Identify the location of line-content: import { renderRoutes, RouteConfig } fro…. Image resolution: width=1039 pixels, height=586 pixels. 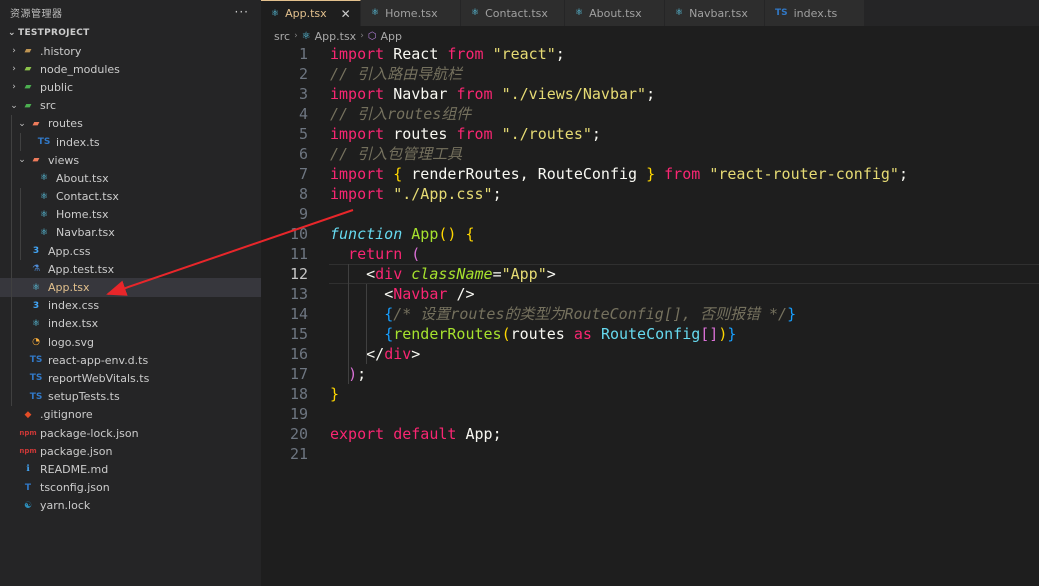
(619, 174).